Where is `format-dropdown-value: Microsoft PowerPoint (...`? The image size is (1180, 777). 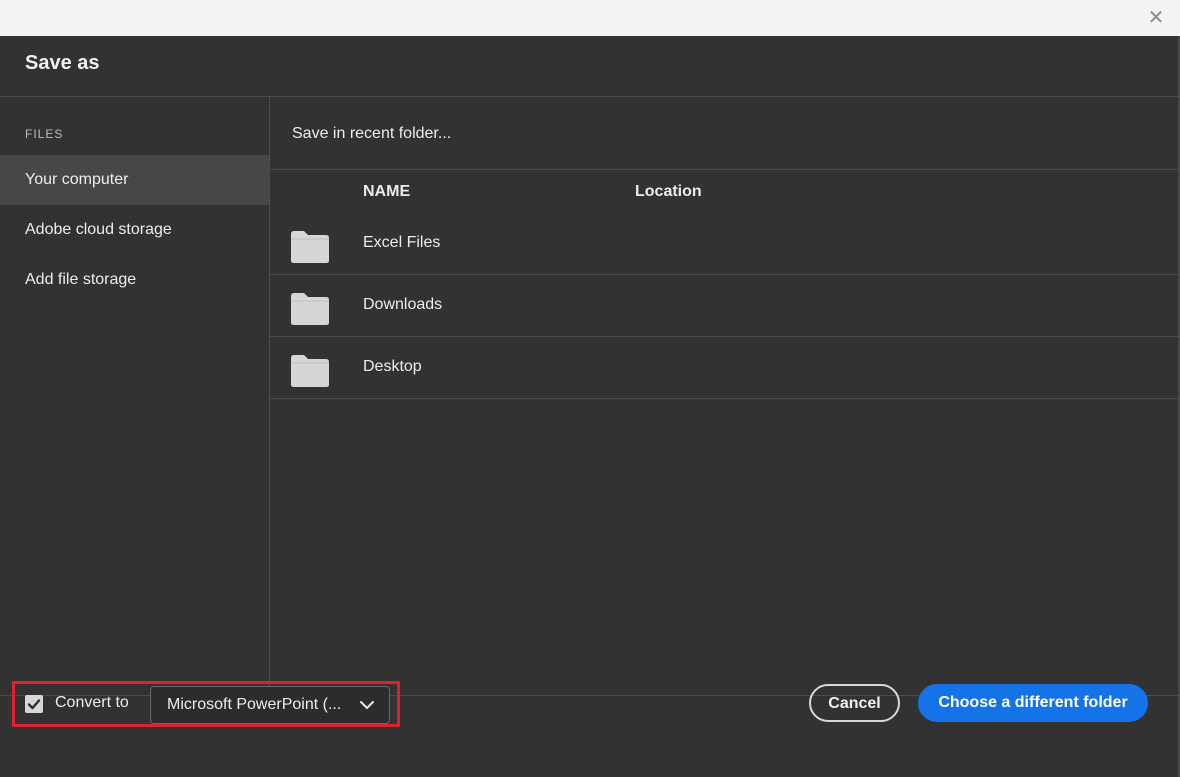 format-dropdown-value: Microsoft PowerPoint (... is located at coordinates (254, 704).